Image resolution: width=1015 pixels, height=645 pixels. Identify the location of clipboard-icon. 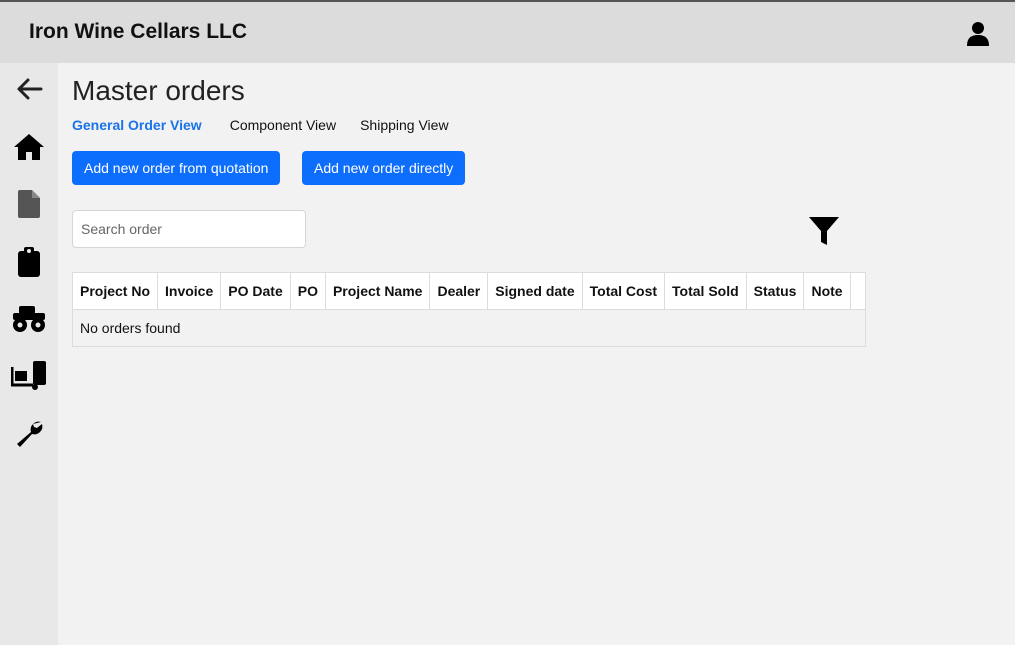
(29, 262).